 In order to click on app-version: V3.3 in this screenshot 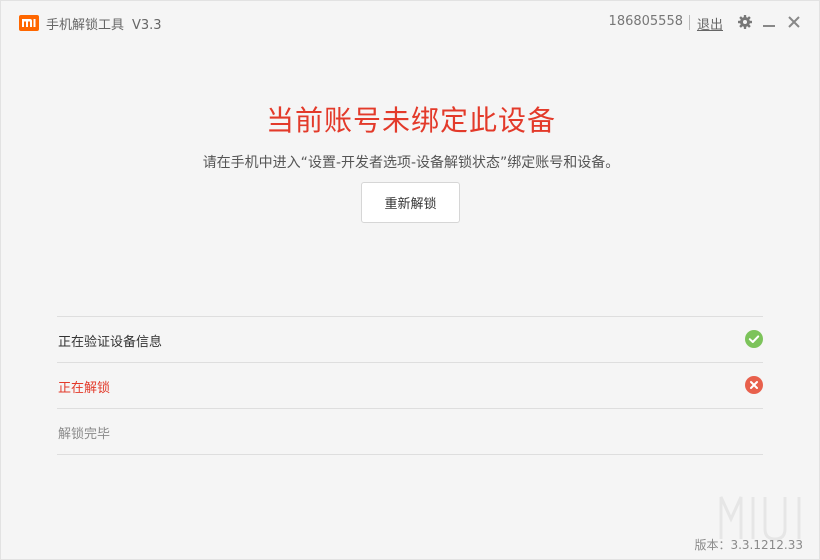, I will do `click(147, 25)`.